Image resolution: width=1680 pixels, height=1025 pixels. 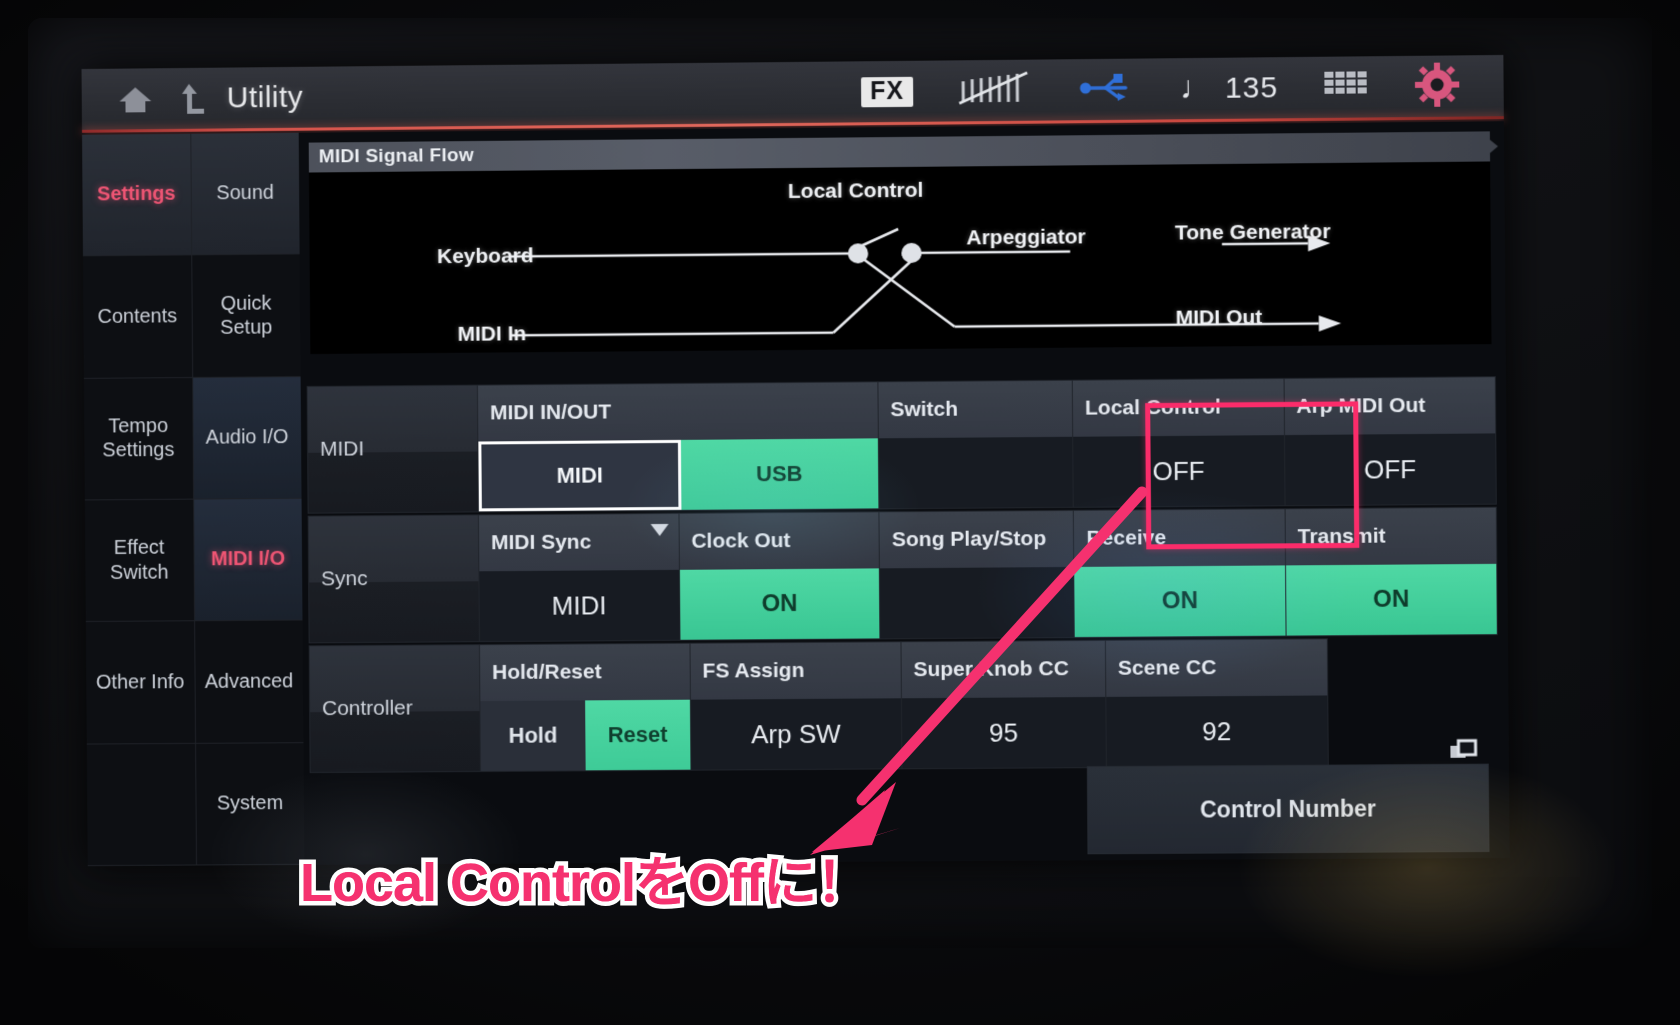 I want to click on tempo-display: ♩ 135, so click(x=1229, y=87).